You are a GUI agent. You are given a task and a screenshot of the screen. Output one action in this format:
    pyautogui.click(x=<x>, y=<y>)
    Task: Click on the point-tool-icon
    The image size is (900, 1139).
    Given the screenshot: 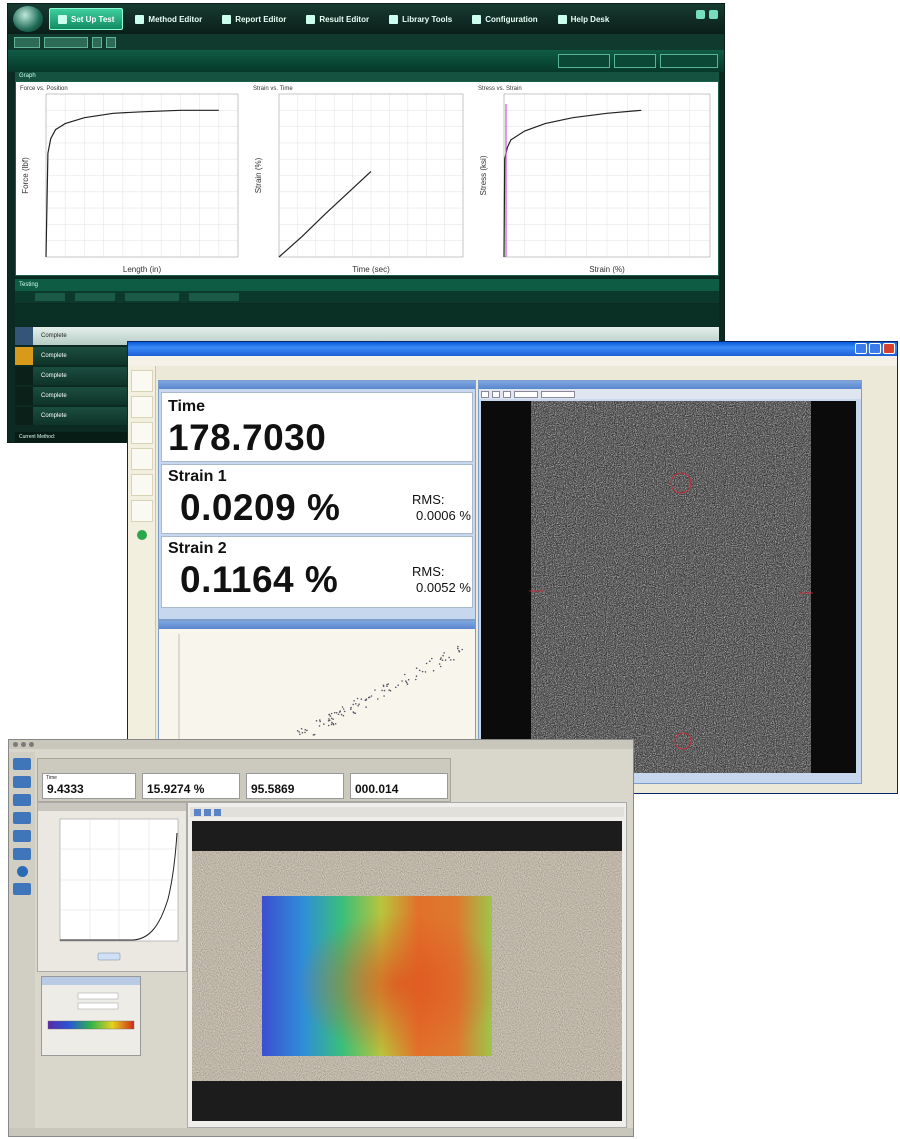 What is the action you would take?
    pyautogui.click(x=22, y=800)
    